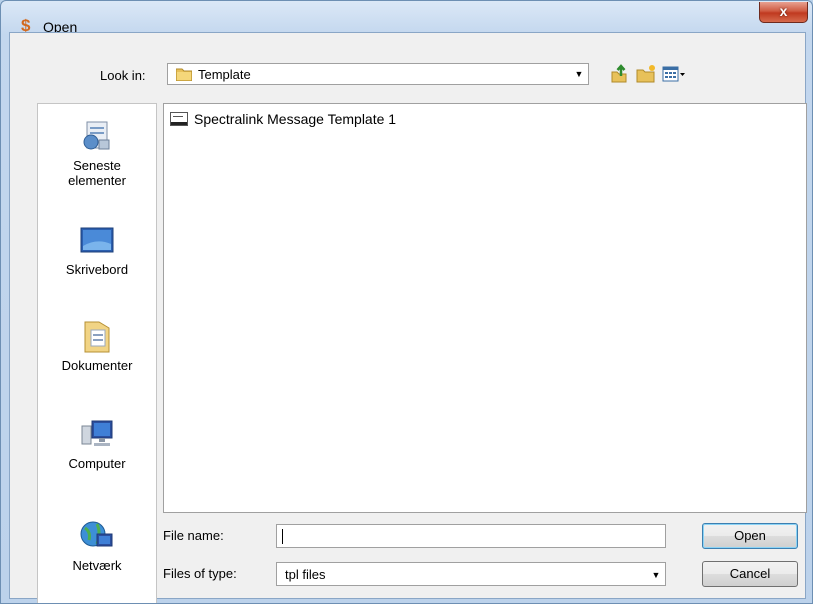 The width and height of the screenshot is (813, 604). I want to click on view-menu-icon, so click(674, 74).